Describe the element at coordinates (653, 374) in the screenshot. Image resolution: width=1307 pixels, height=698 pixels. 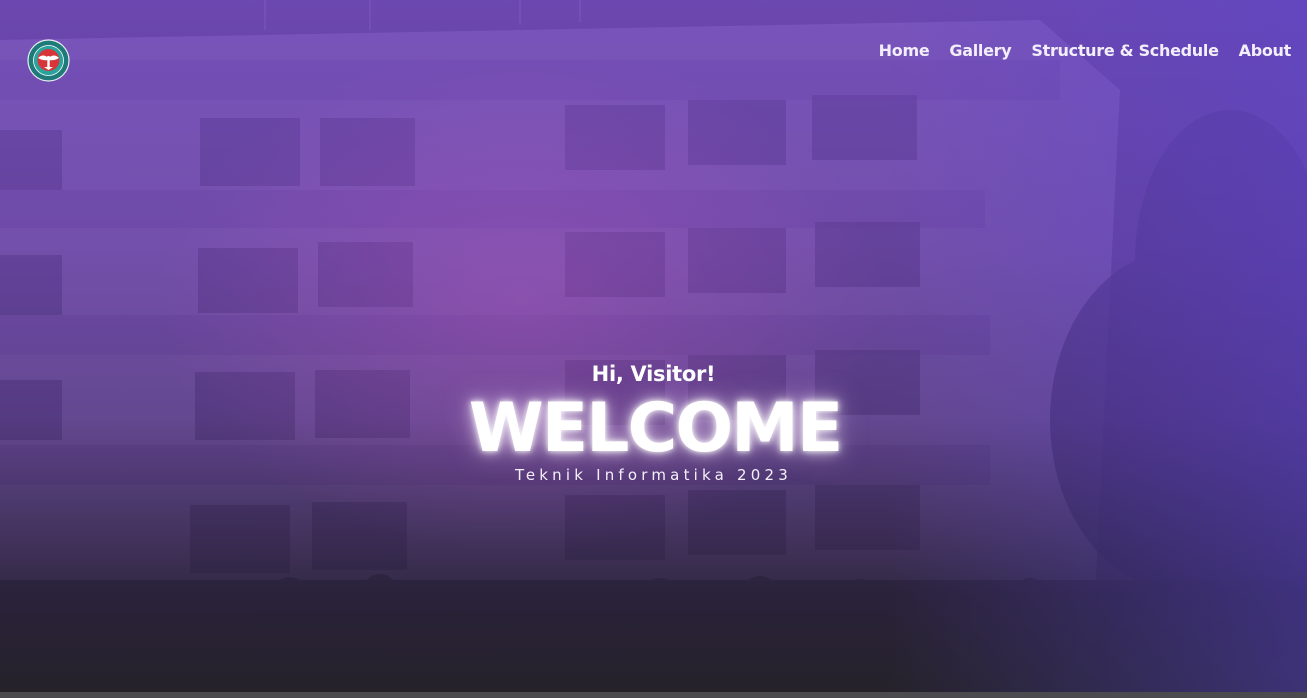
I see `hero-greeting: Hi, Visitor!` at that location.